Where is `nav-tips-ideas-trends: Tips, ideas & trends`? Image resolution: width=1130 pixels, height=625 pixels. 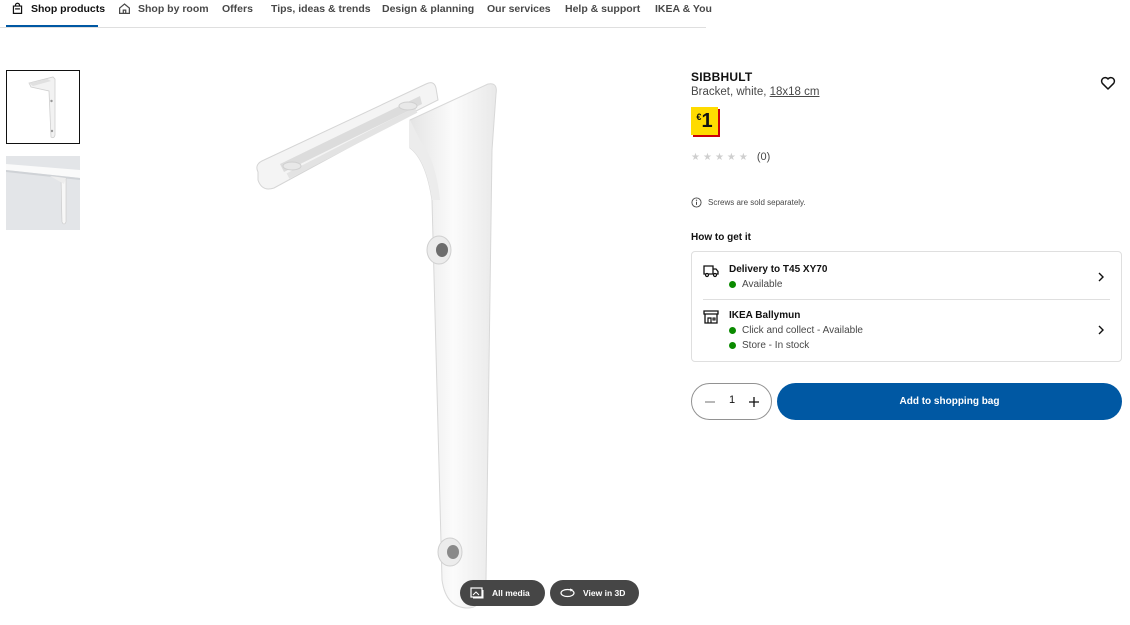 nav-tips-ideas-trends: Tips, ideas & trends is located at coordinates (321, 14).